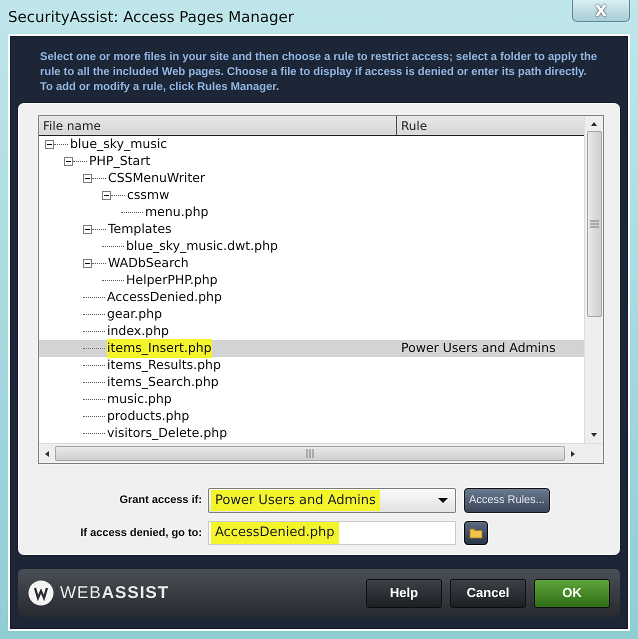  Describe the element at coordinates (311, 229) in the screenshot. I see `tree-row: Templates` at that location.